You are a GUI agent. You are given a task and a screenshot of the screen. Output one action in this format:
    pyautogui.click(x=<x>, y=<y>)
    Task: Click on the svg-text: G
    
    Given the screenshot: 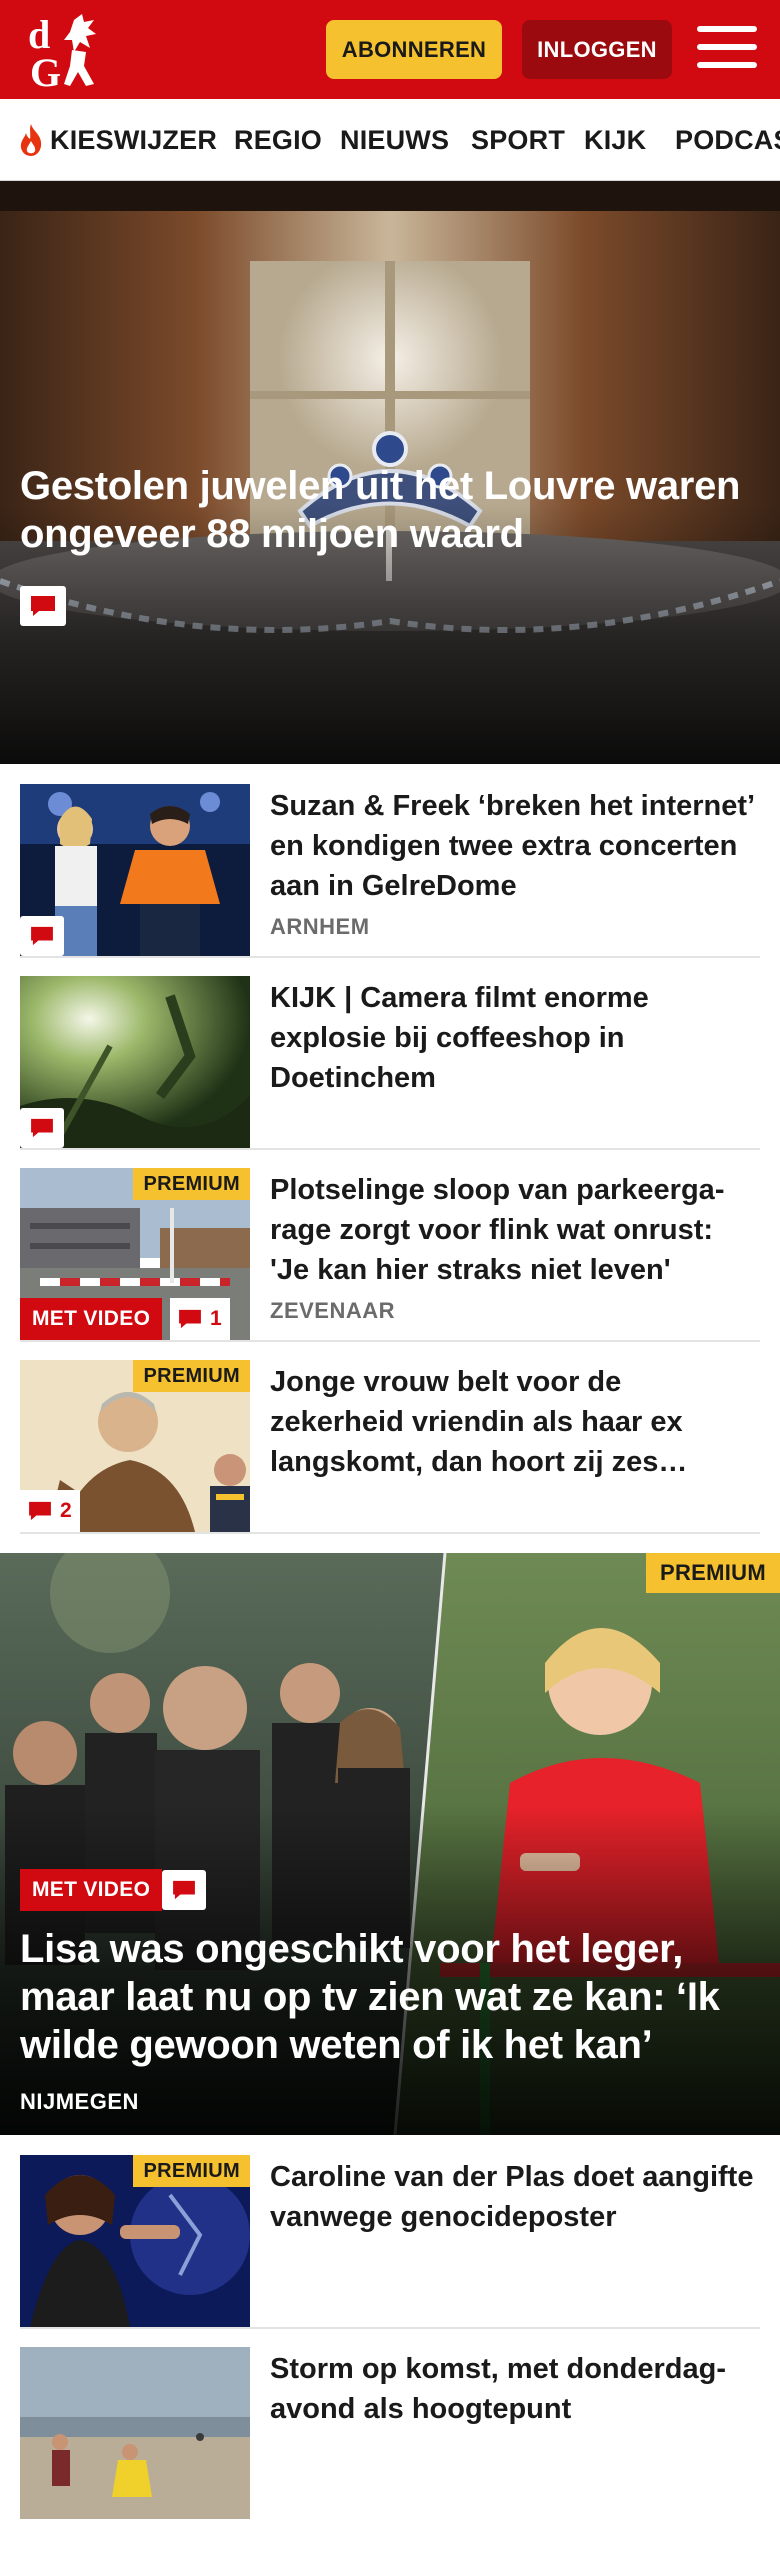 What is the action you would take?
    pyautogui.click(x=45, y=70)
    